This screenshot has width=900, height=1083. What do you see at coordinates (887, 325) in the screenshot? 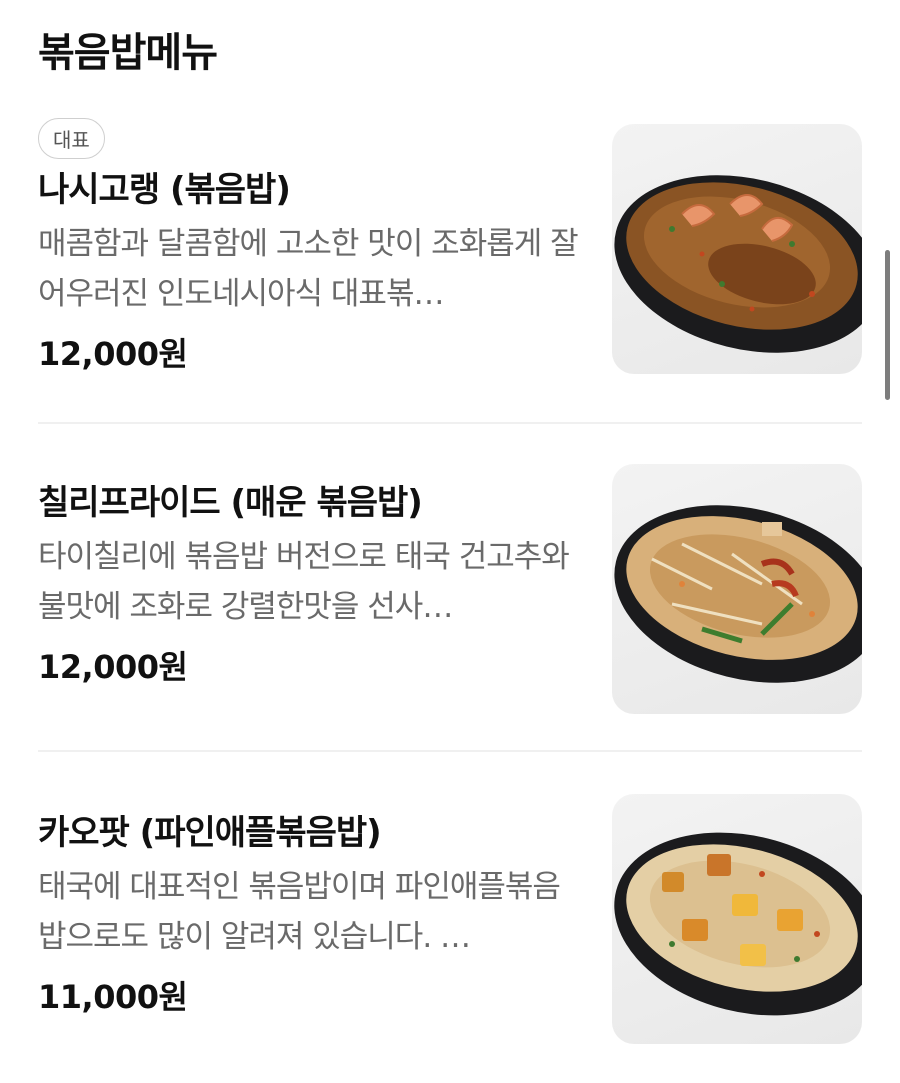
I see `scrollbar` at bounding box center [887, 325].